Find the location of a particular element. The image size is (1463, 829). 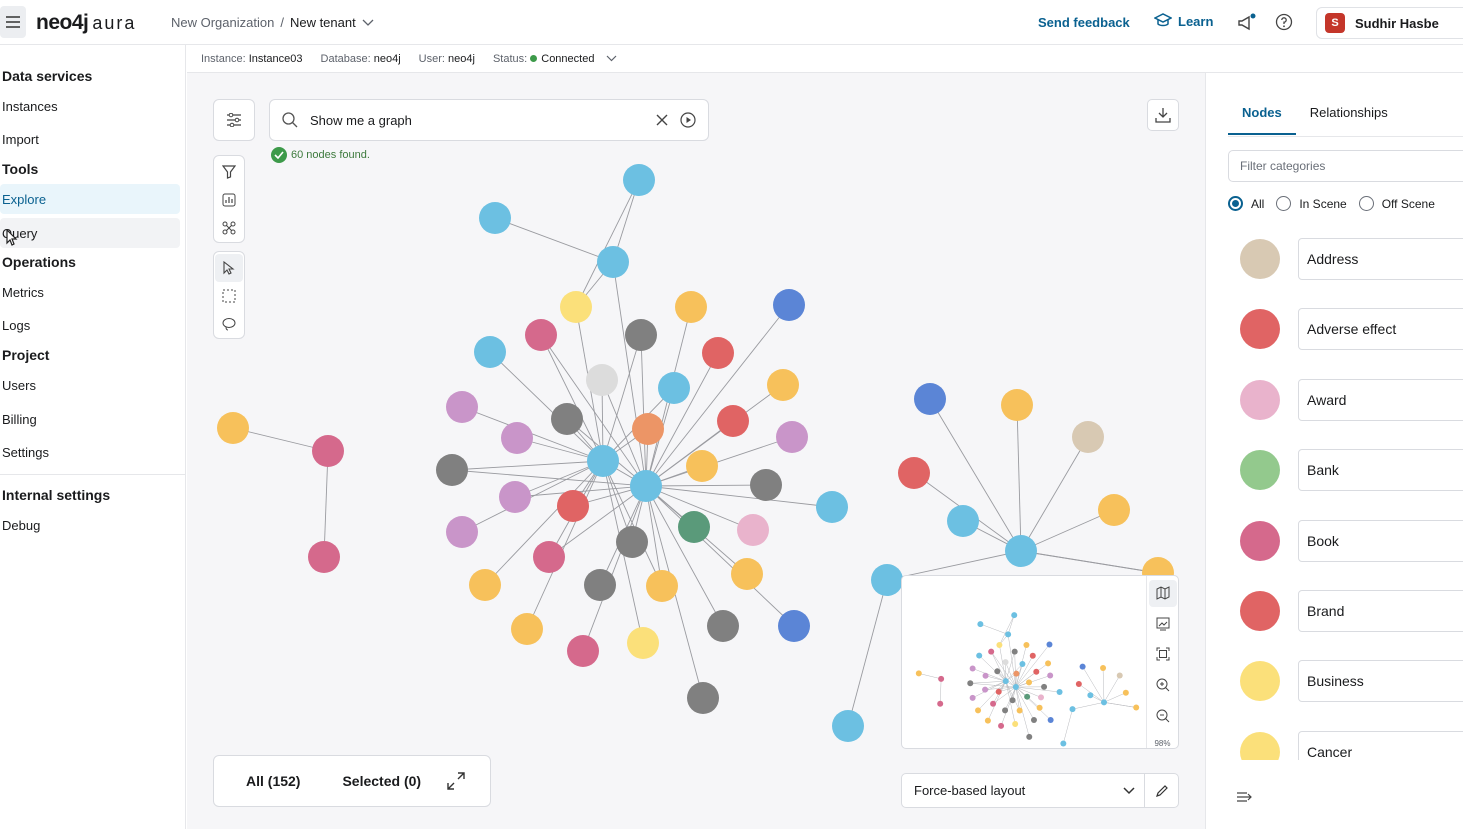

send-feedback-link: Send feedback is located at coordinates (1084, 22).